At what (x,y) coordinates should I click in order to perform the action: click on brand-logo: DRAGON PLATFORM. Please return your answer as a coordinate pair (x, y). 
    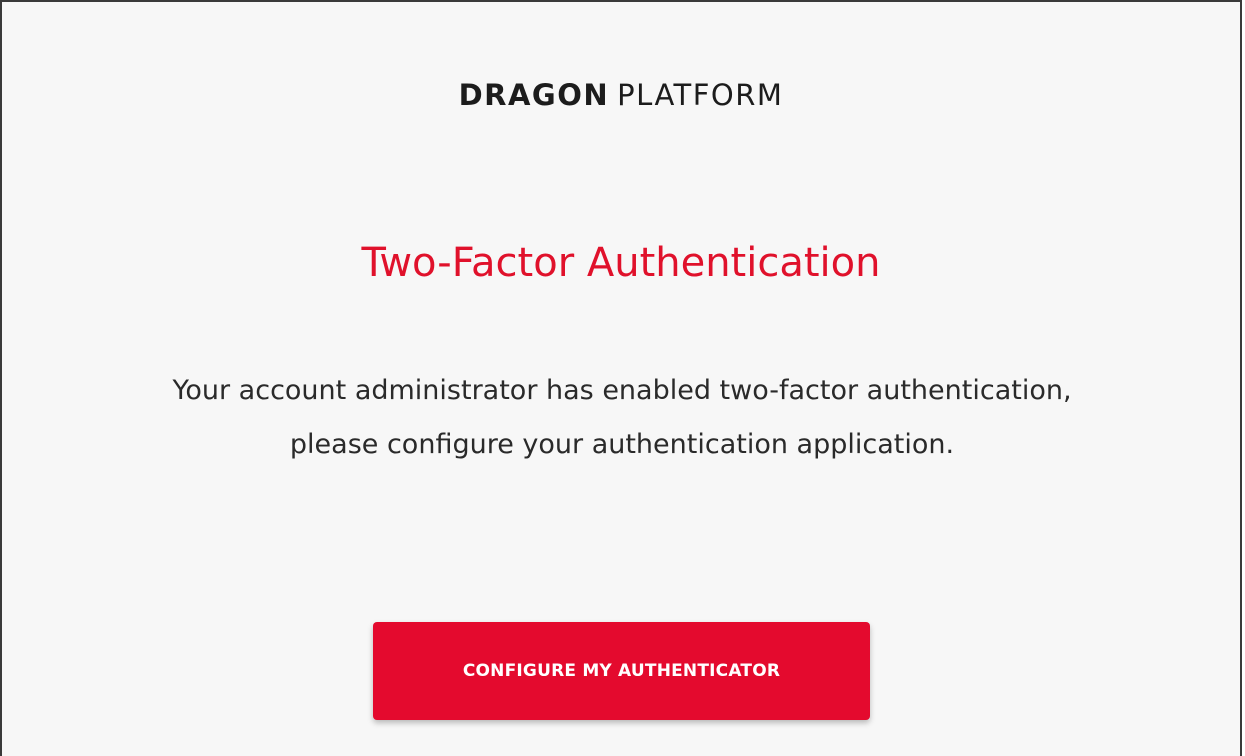
    Looking at the image, I should click on (621, 95).